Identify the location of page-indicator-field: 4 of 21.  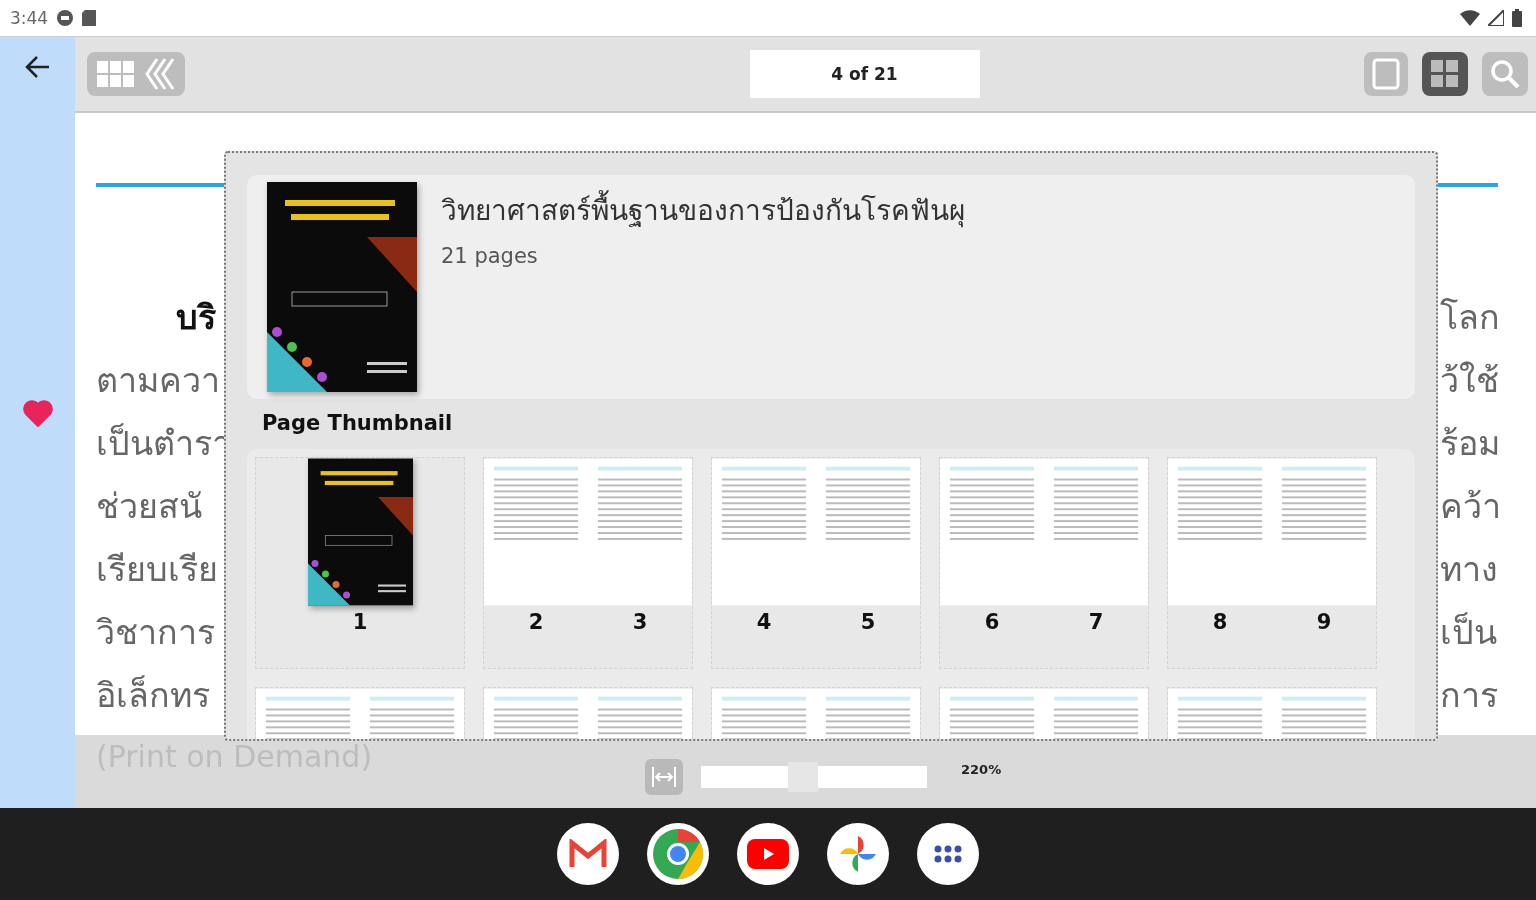
(864, 74).